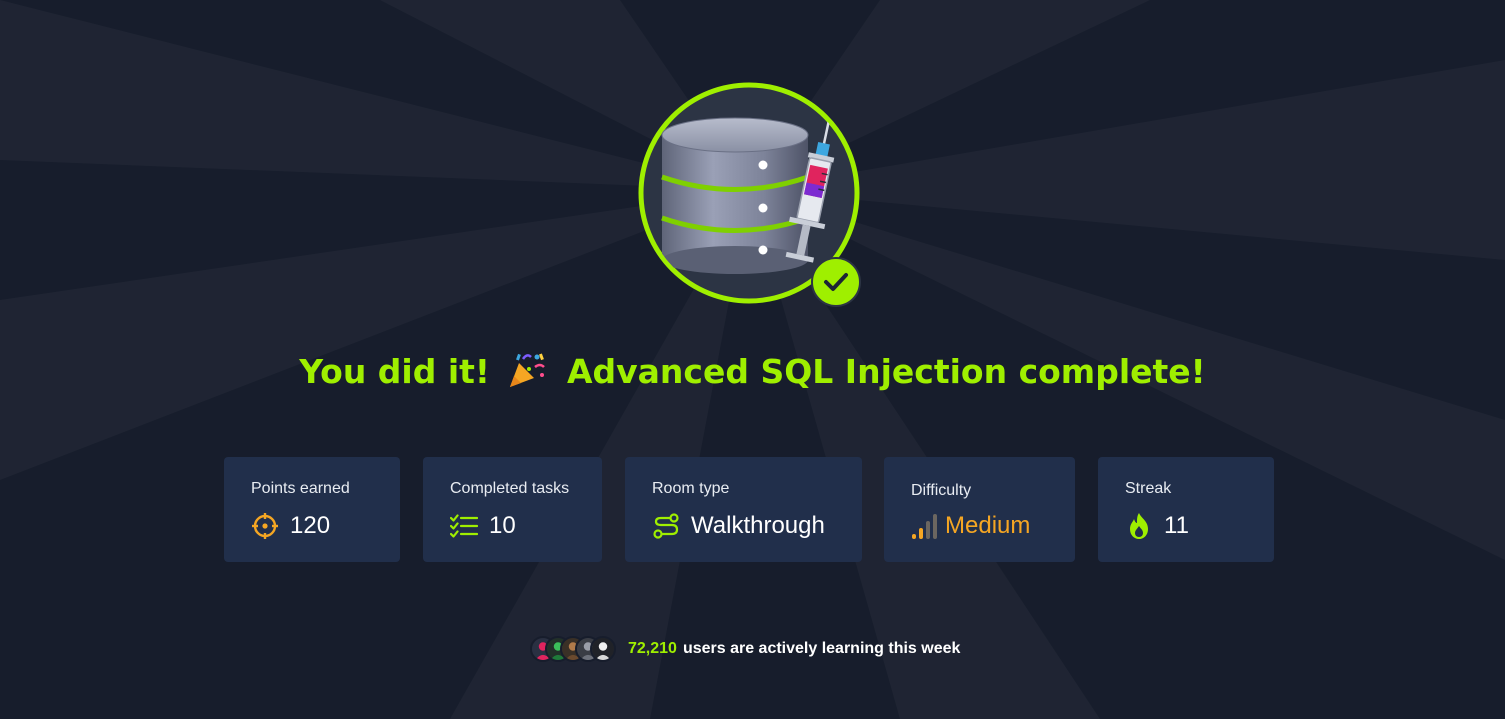 This screenshot has width=1505, height=719. What do you see at coordinates (749, 193) in the screenshot?
I see `room-badge` at bounding box center [749, 193].